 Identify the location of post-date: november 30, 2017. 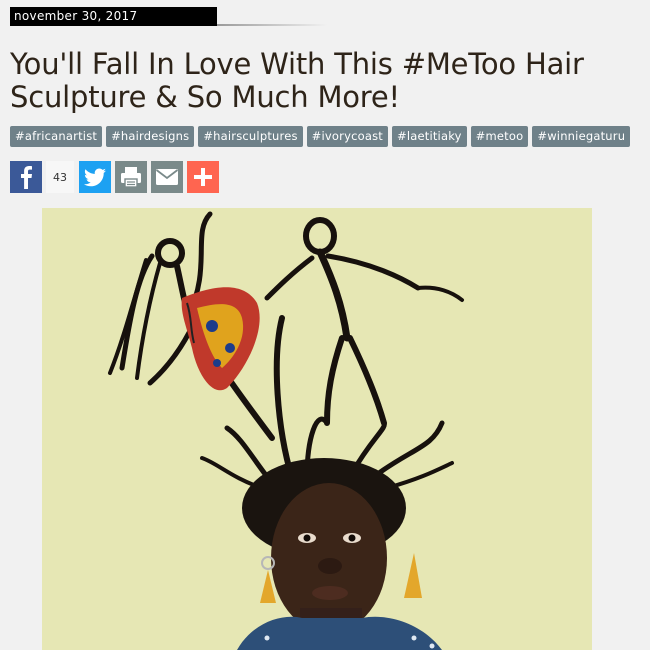
(113, 16).